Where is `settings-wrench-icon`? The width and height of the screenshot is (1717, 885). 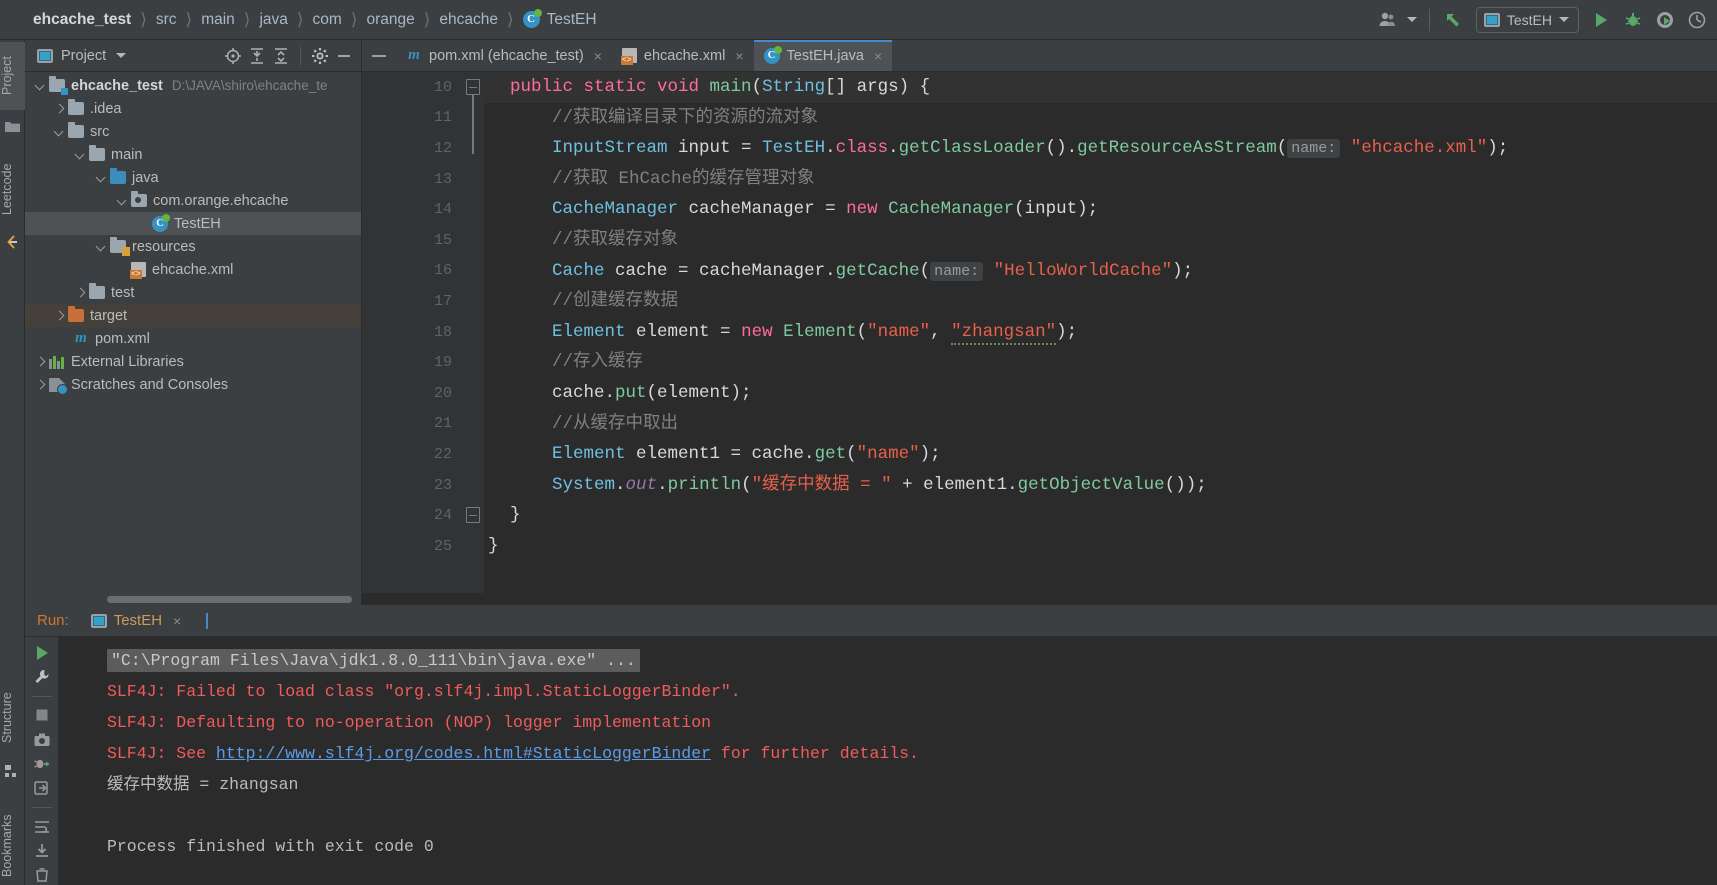
settings-wrench-icon is located at coordinates (42, 676).